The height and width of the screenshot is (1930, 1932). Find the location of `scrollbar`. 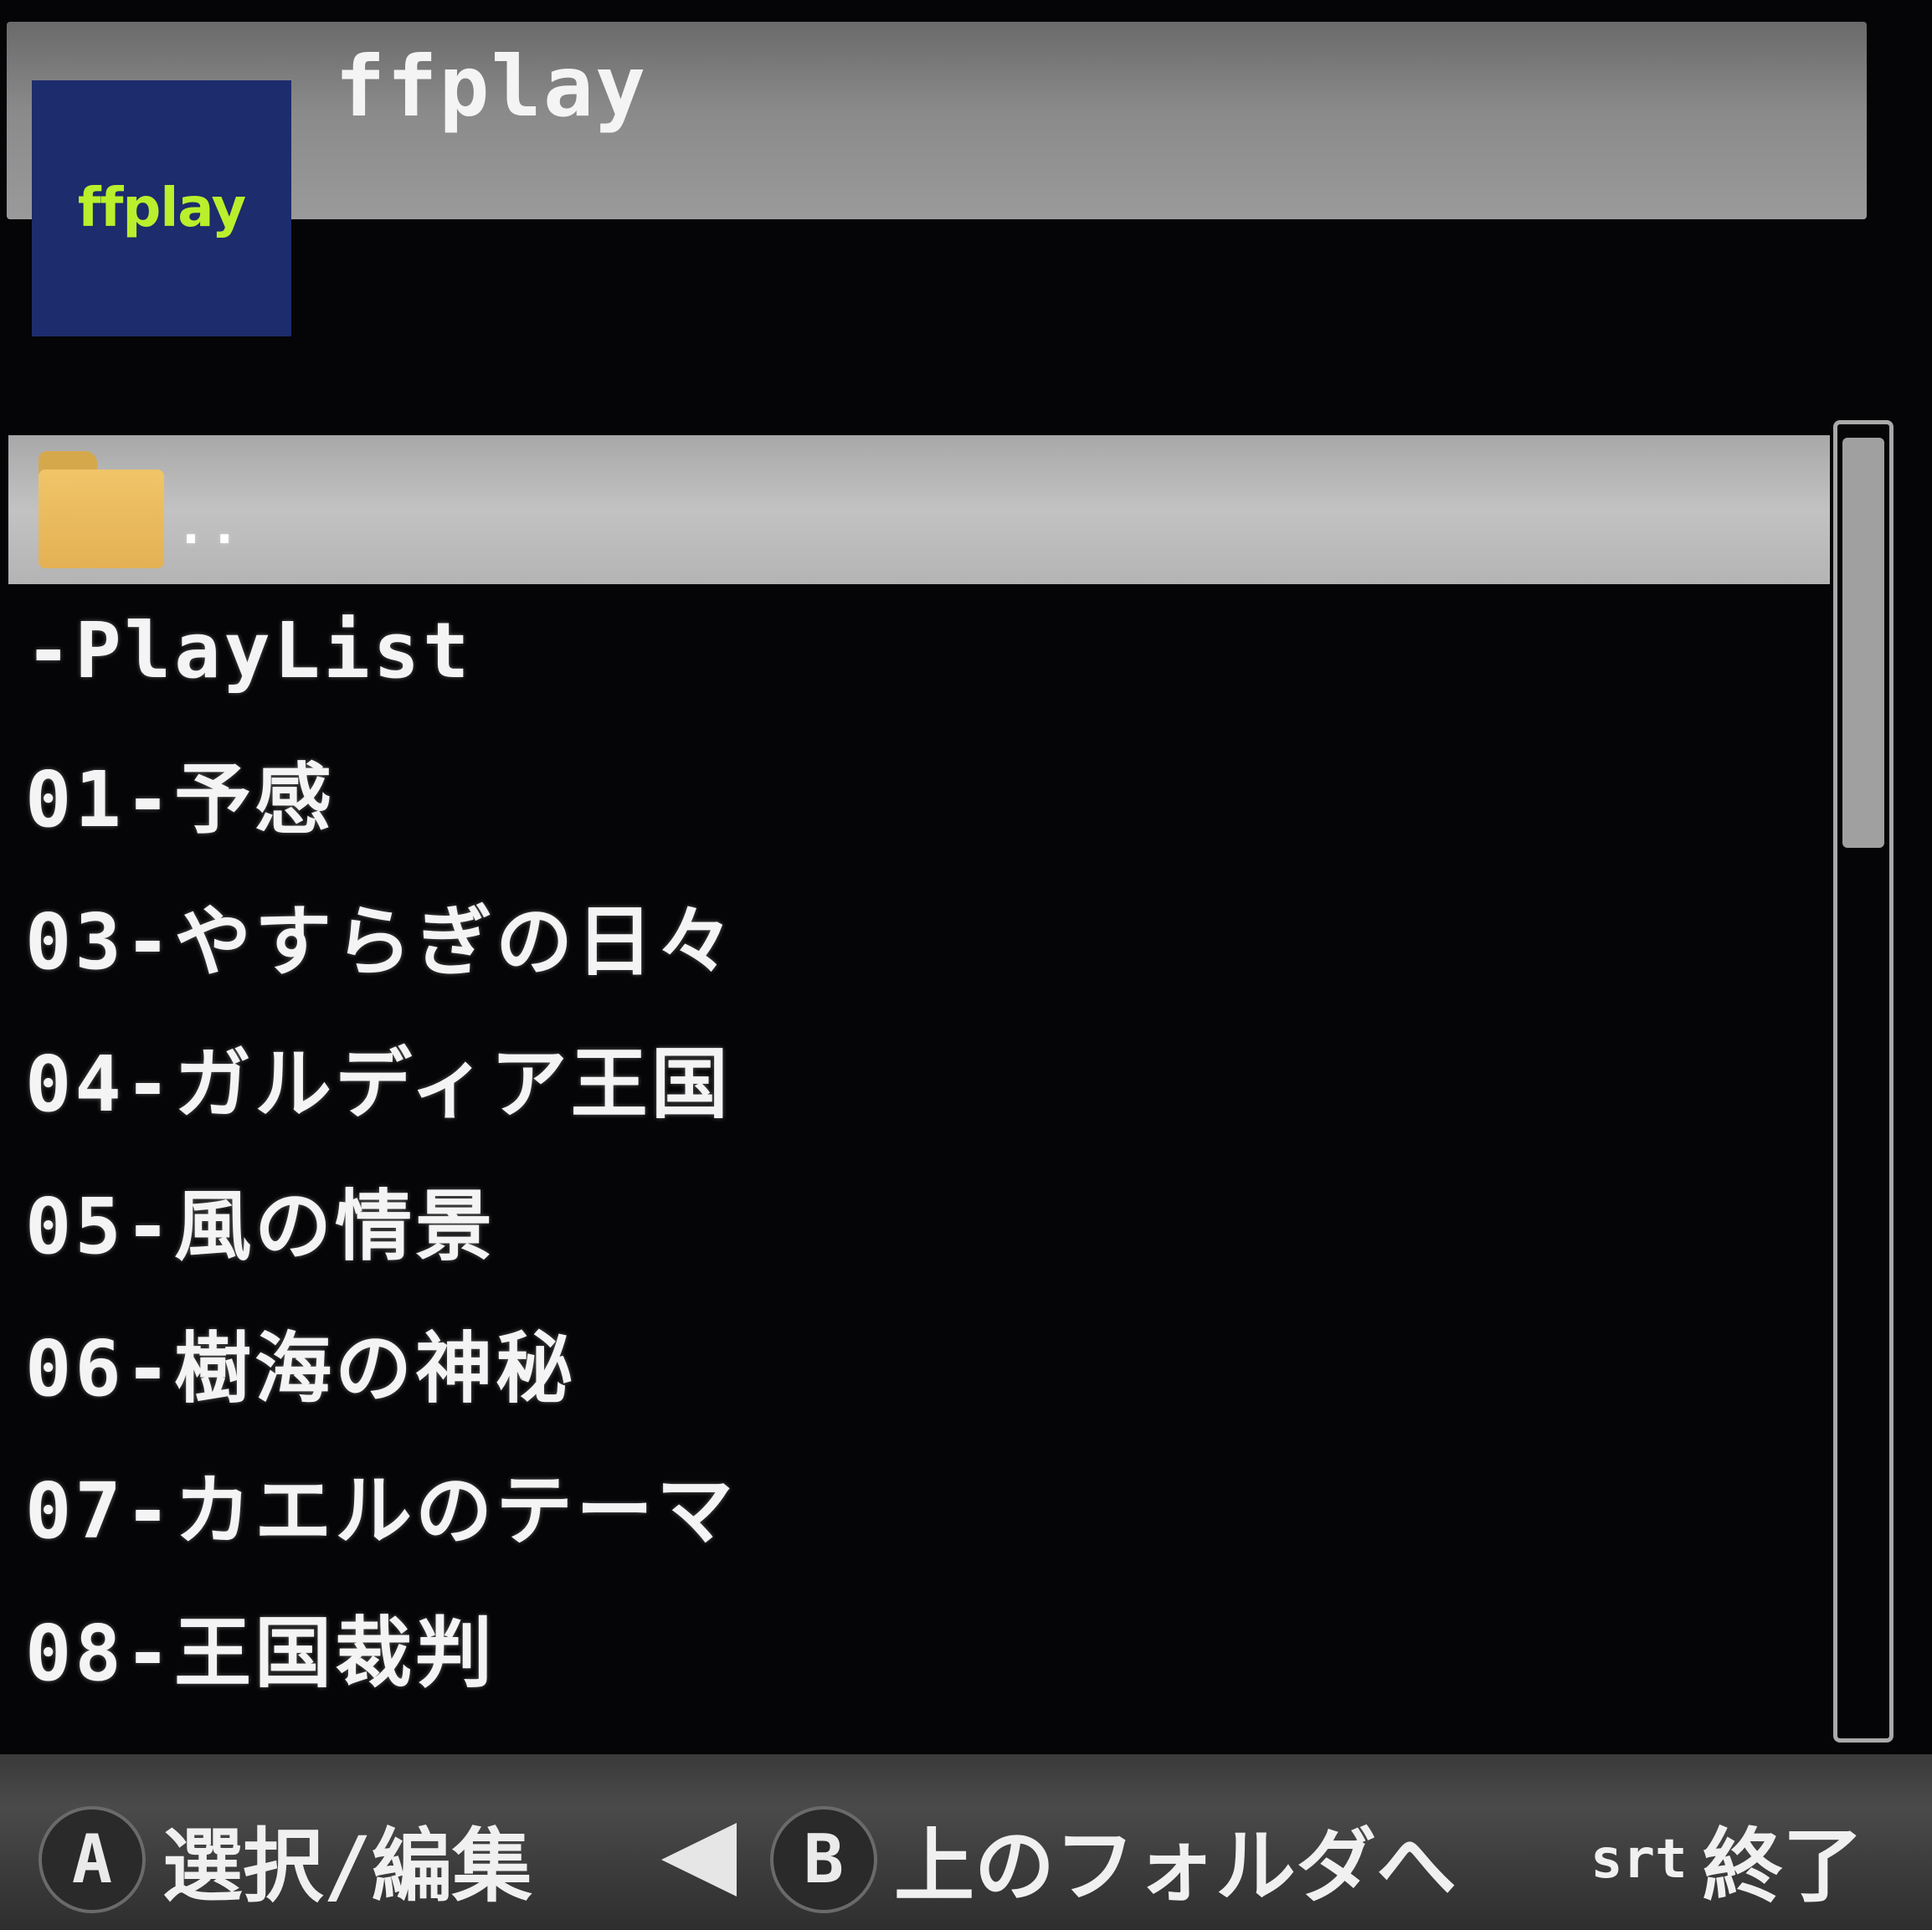

scrollbar is located at coordinates (1863, 1081).